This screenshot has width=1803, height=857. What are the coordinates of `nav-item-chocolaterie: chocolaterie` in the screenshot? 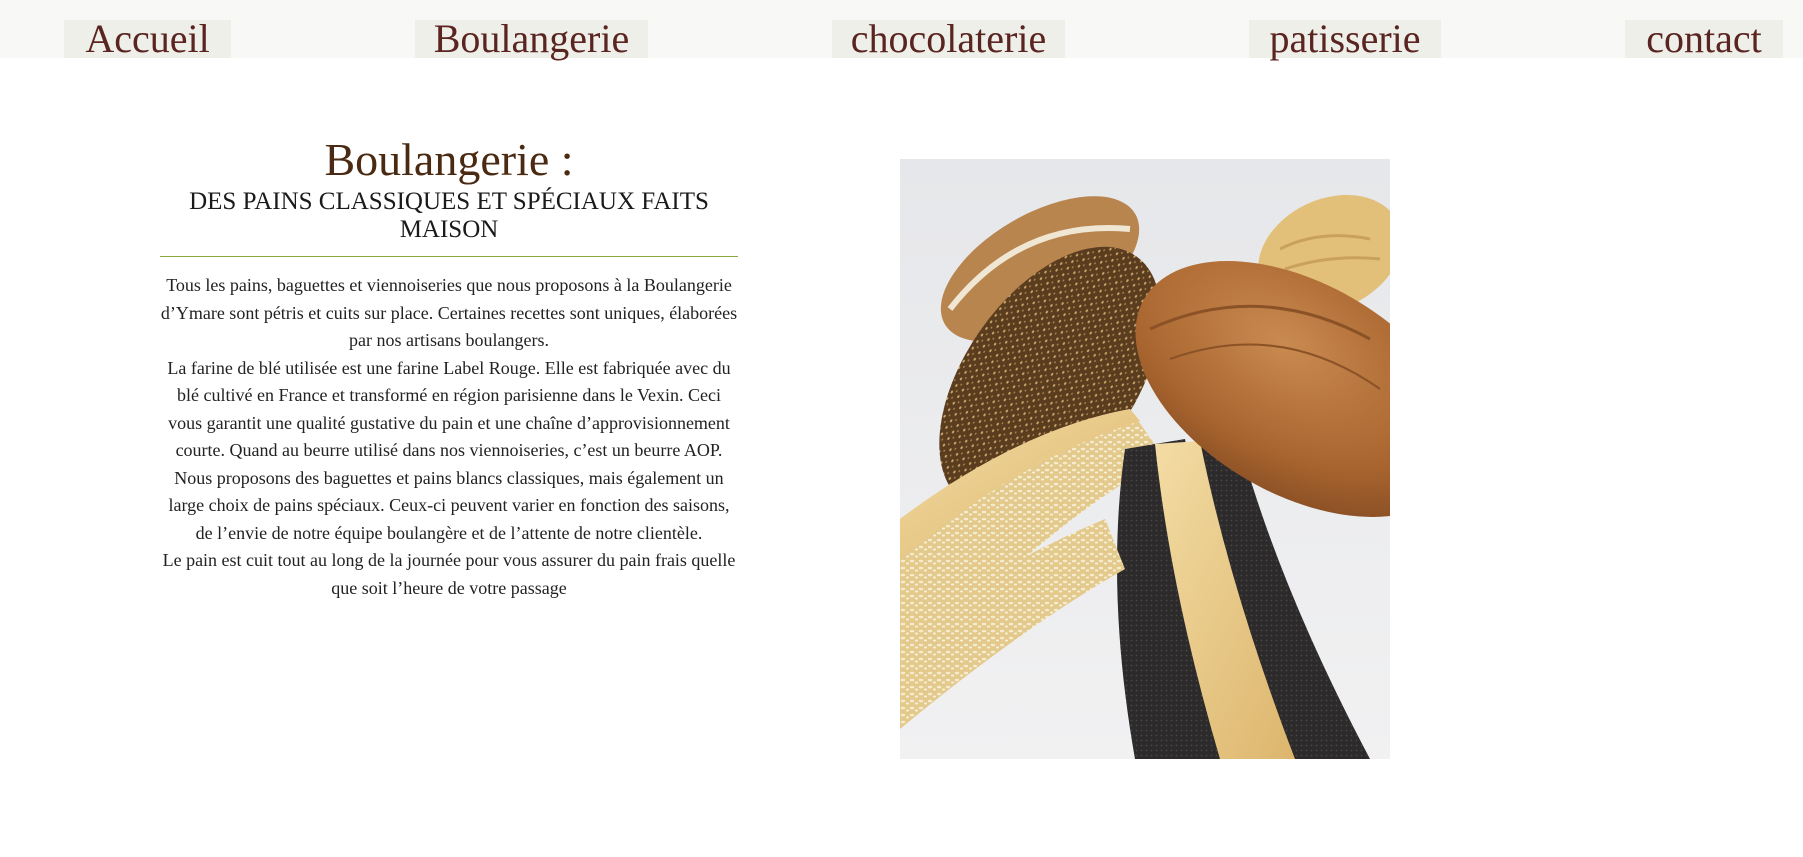 It's located at (948, 39).